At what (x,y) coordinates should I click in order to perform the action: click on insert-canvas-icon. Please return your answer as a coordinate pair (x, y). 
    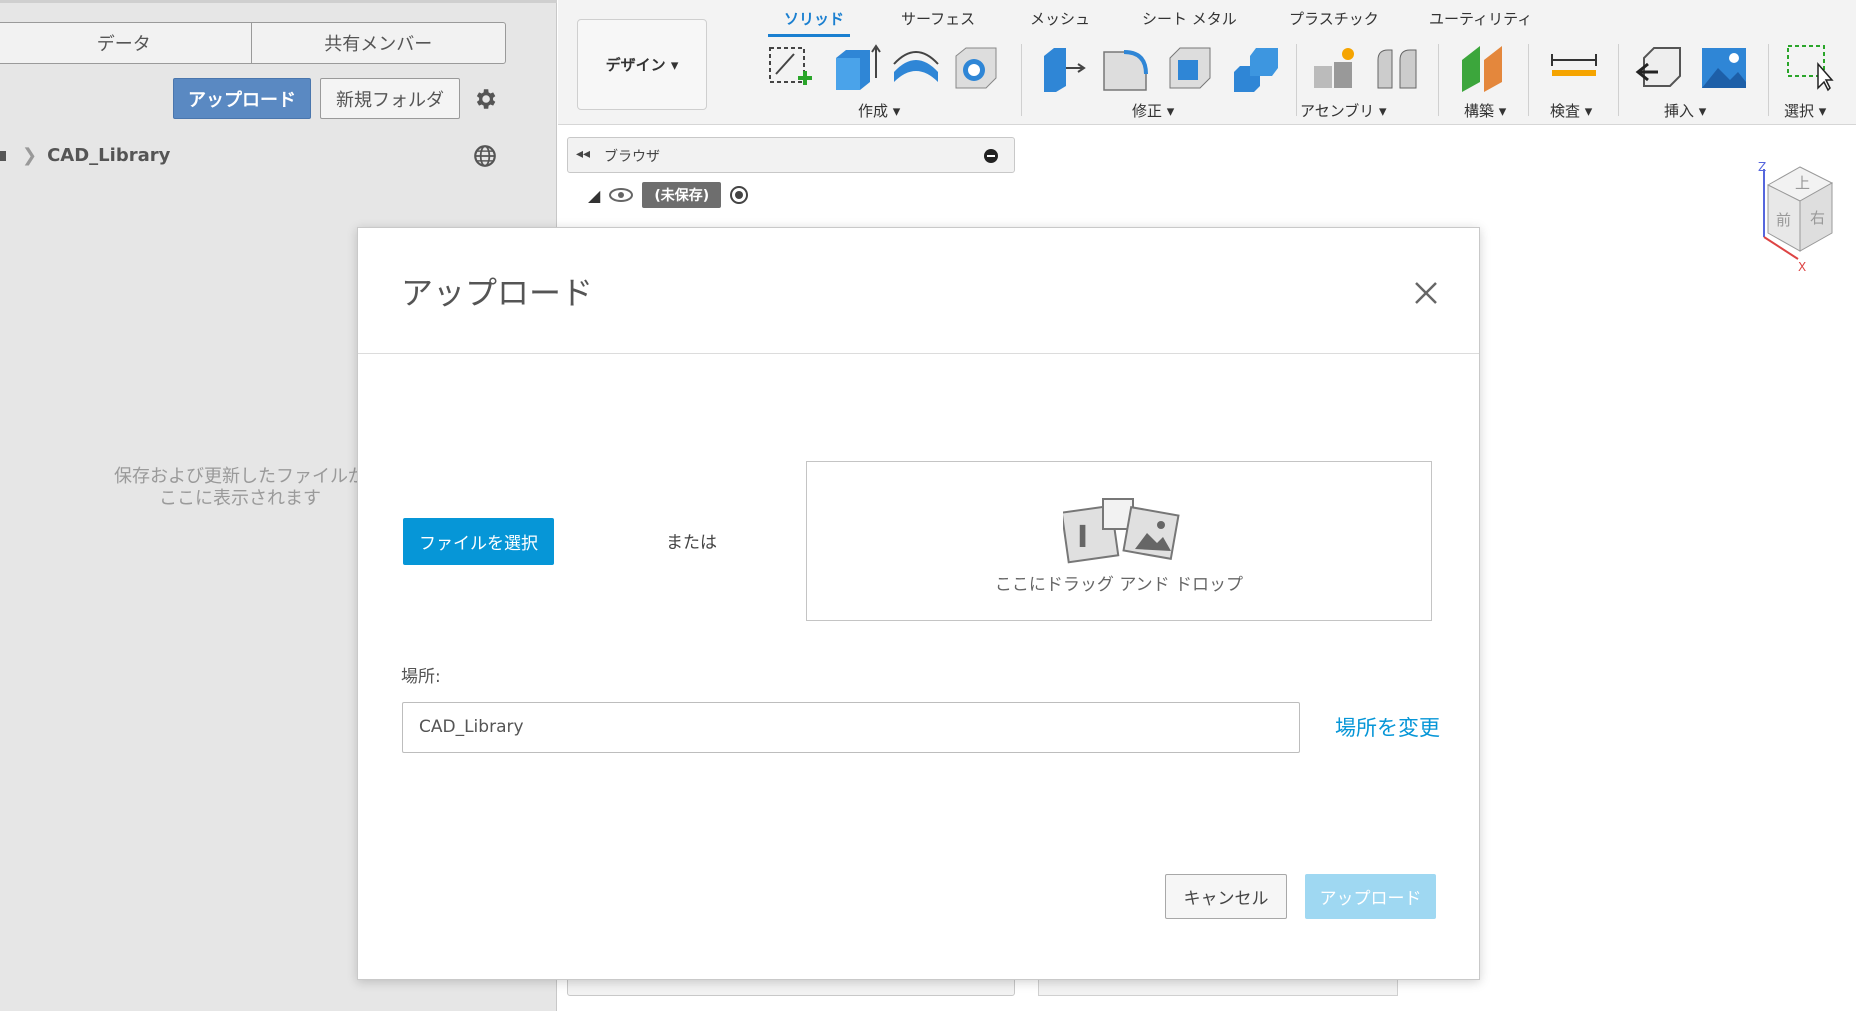
    Looking at the image, I should click on (1724, 68).